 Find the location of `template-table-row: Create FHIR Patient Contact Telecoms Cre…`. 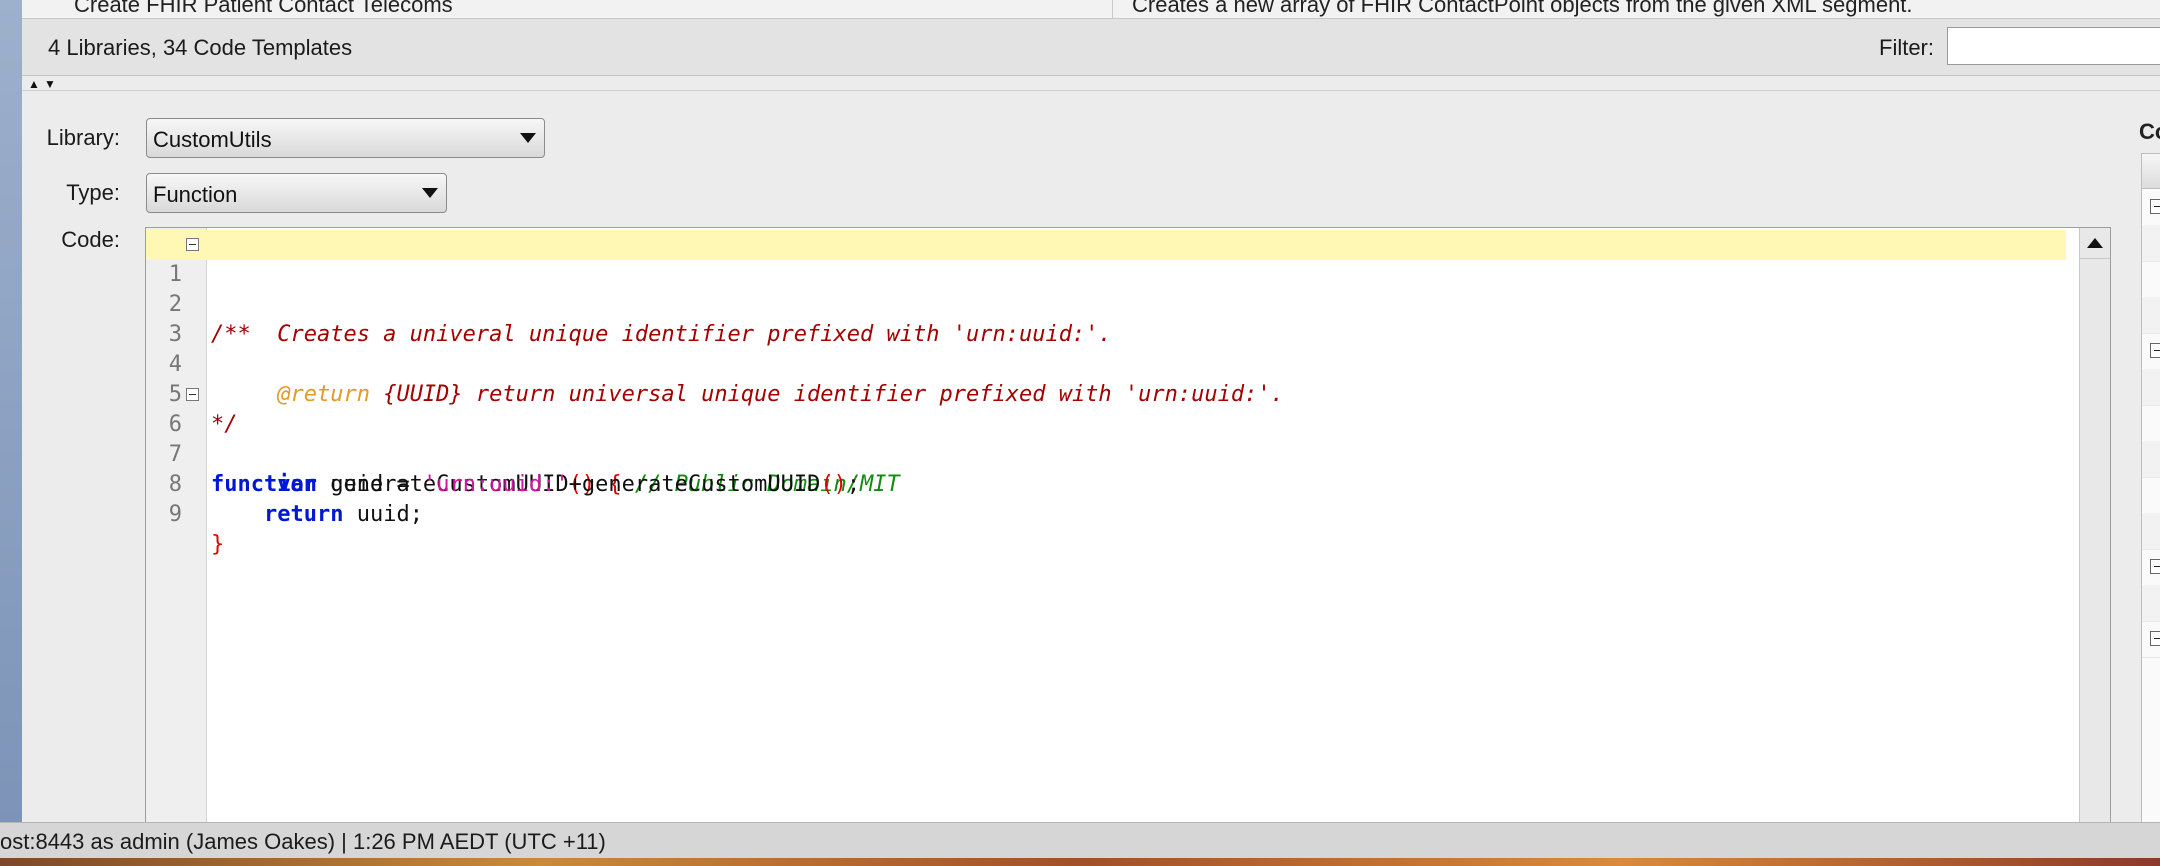

template-table-row: Create FHIR Patient Contact Telecoms Cre… is located at coordinates (1091, 9).